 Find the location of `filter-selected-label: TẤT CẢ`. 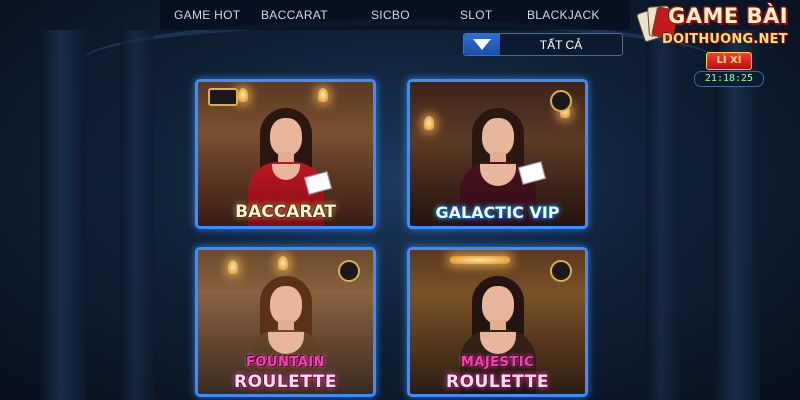

filter-selected-label: TẤT CẢ is located at coordinates (561, 44).